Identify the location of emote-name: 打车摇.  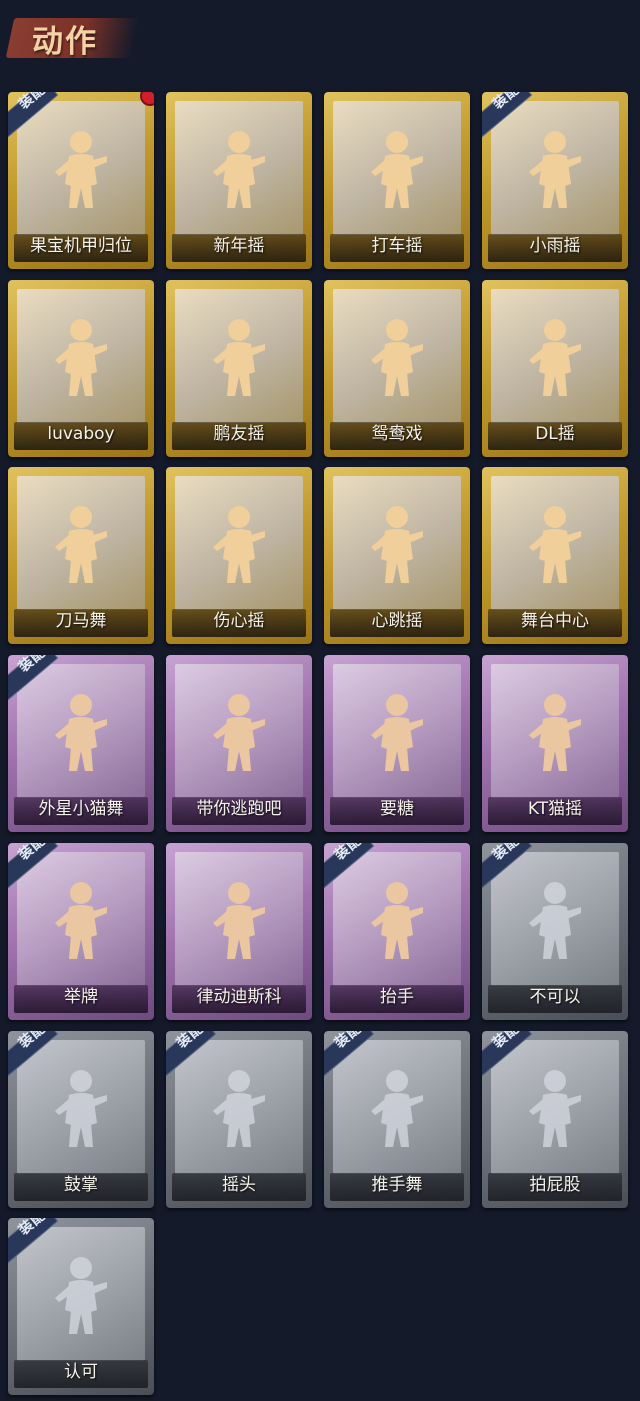
(397, 246).